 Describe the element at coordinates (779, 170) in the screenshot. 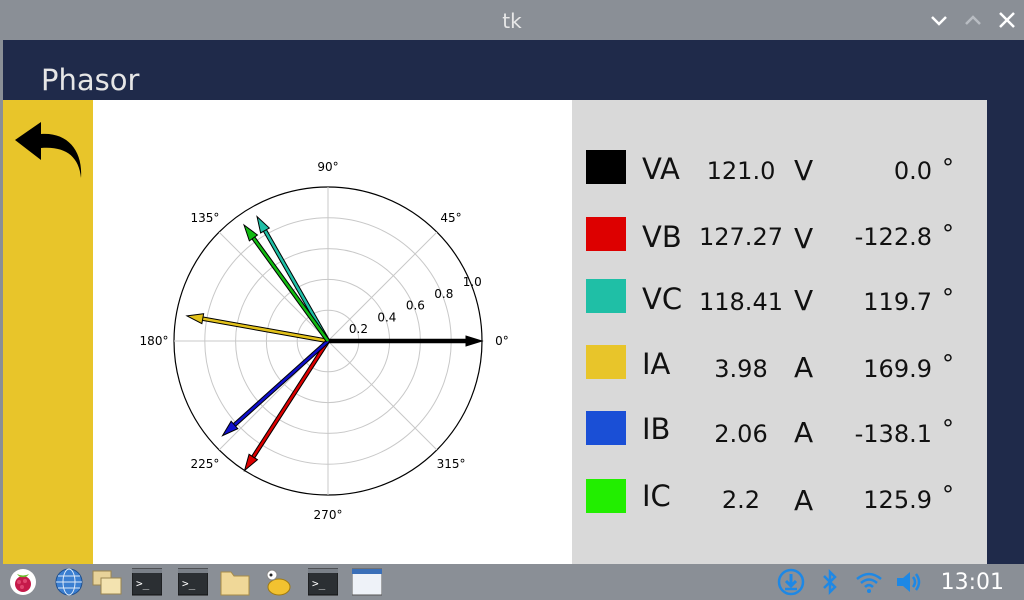

I see `readout-row-va: VA 121.0 V 0.0 °` at that location.